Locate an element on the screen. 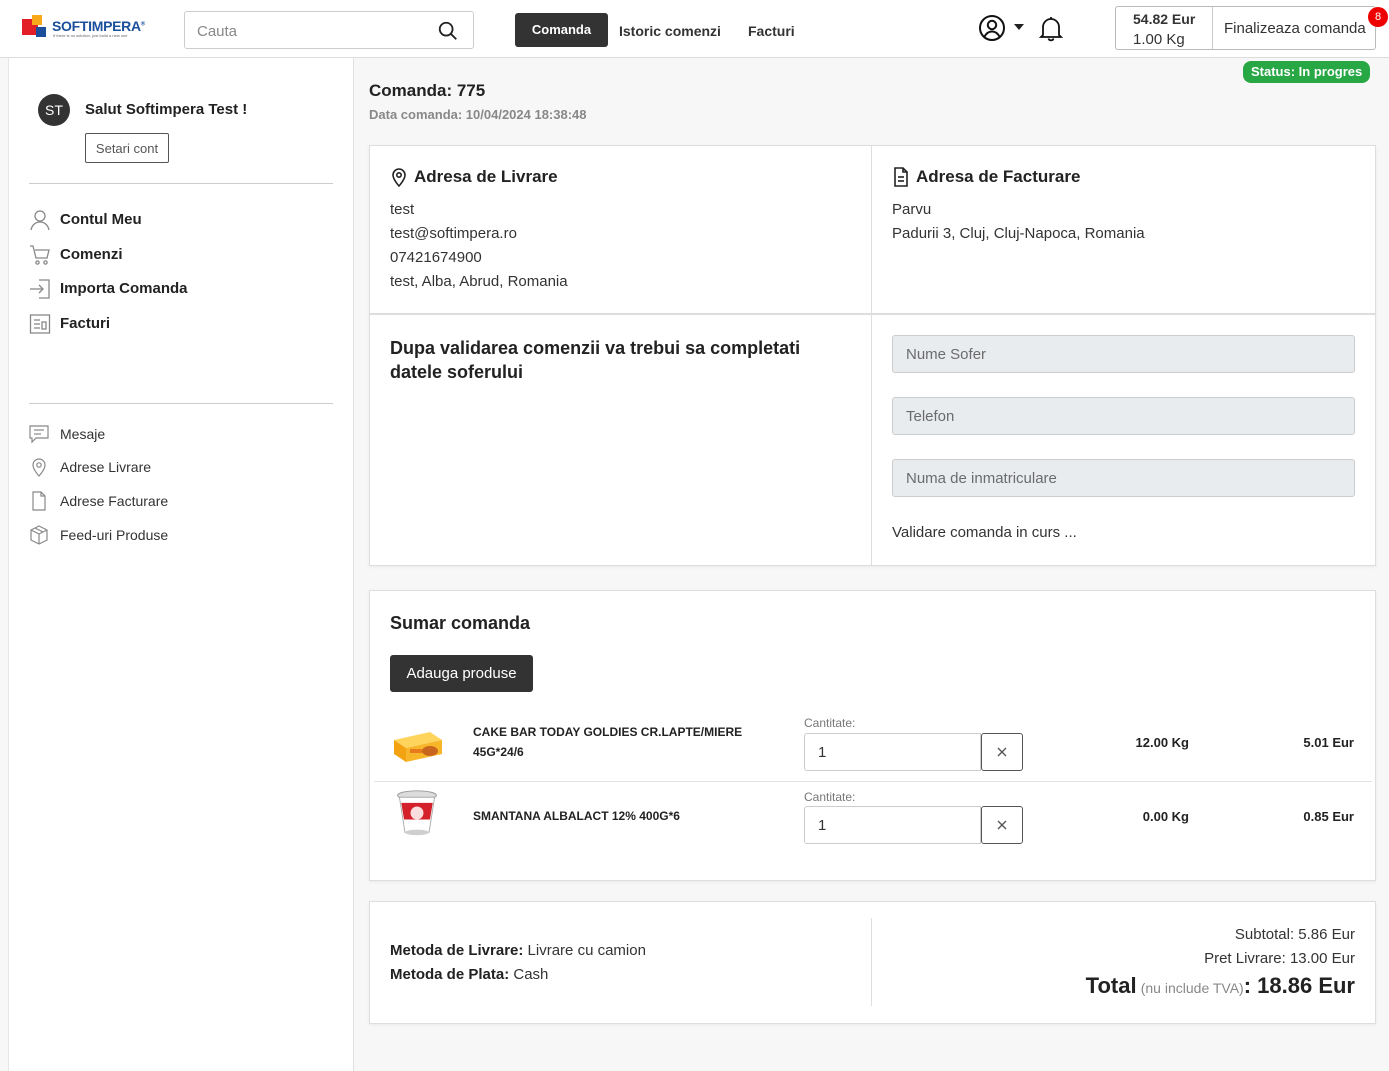  payment-method-value: Cash is located at coordinates (531, 974).